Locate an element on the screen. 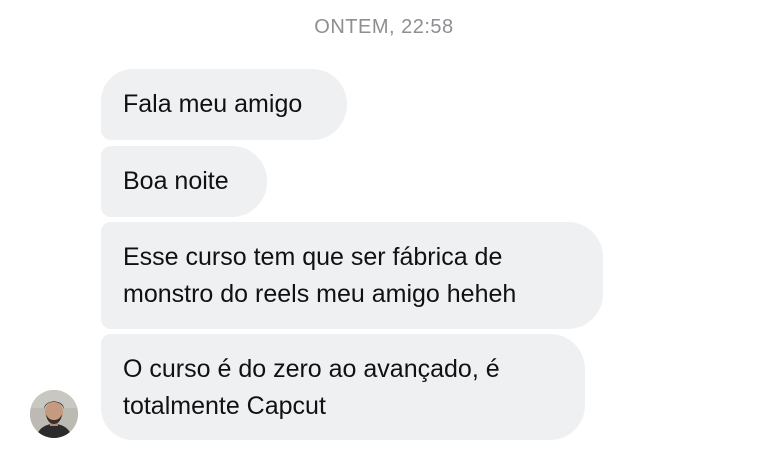  message-bubble: Boa noite is located at coordinates (184, 181).